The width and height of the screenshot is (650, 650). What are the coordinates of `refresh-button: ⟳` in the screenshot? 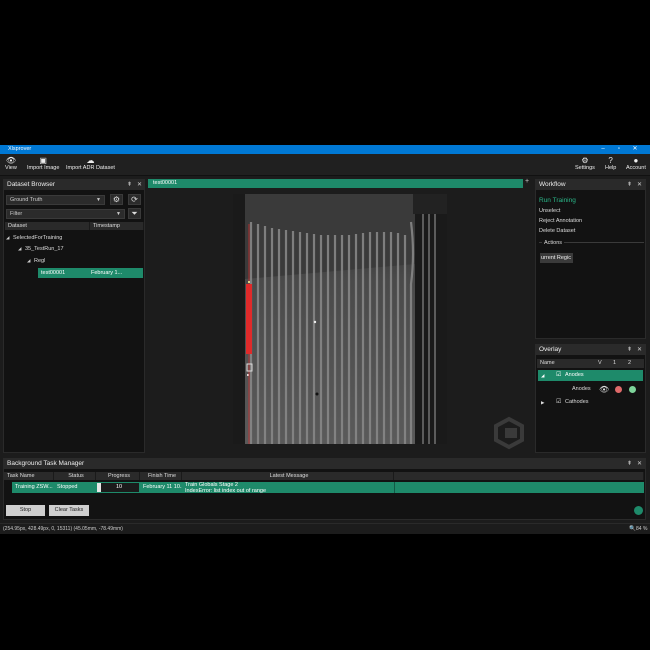 It's located at (134, 199).